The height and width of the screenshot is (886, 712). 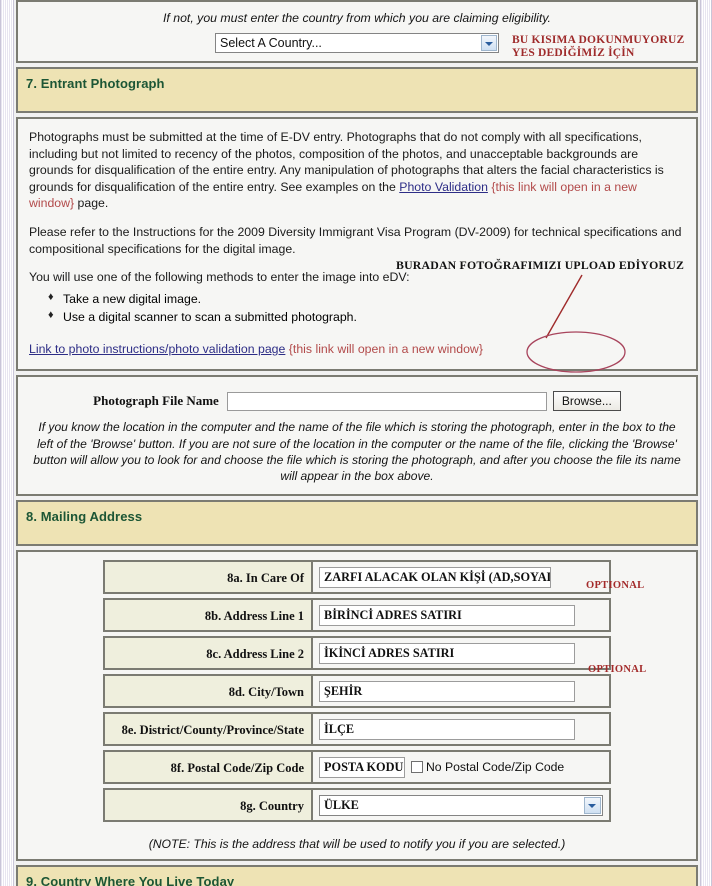 What do you see at coordinates (362, 767) in the screenshot?
I see `postal-code-input: POSTA KODU` at bounding box center [362, 767].